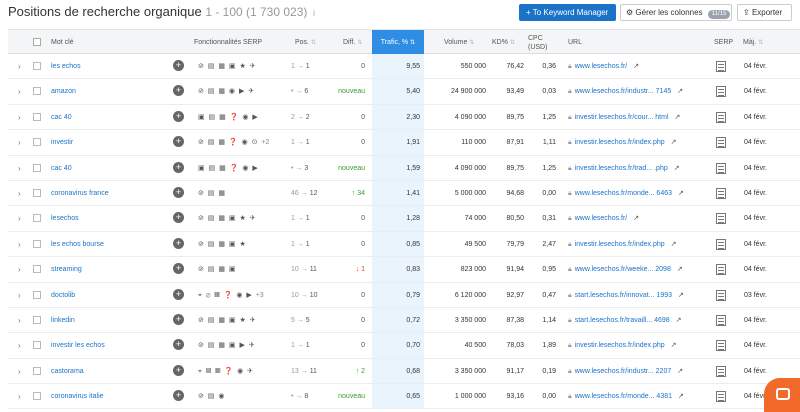 The image size is (800, 412). Describe the element at coordinates (623, 396) in the screenshot. I see `url-link: www.lesechos.fr/monde... 4381` at that location.